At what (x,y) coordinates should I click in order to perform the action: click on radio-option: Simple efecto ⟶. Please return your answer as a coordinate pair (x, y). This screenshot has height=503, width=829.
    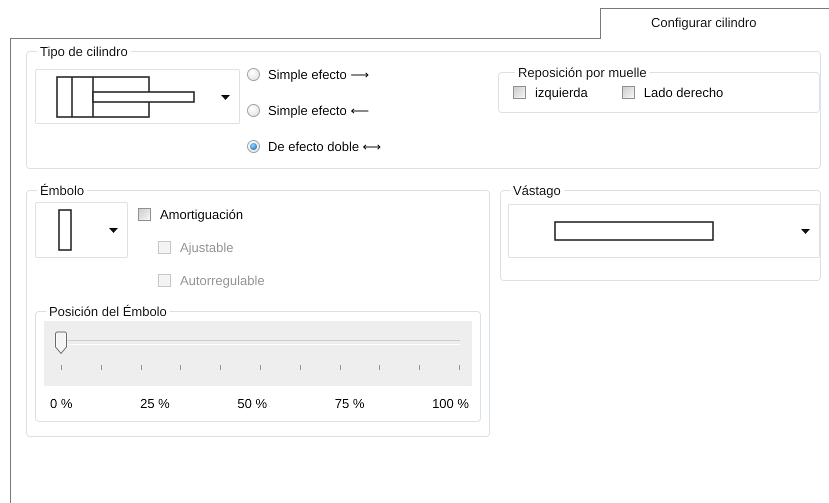
    Looking at the image, I should click on (314, 74).